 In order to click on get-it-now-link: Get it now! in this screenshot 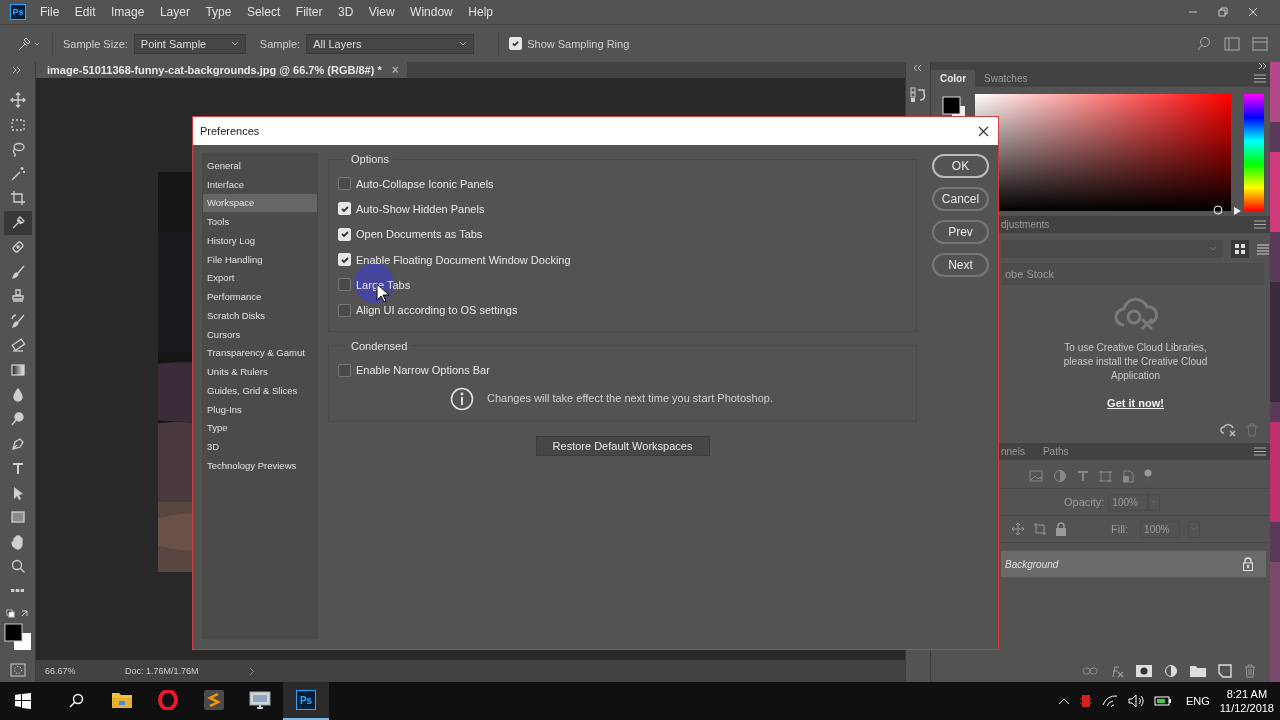, I will do `click(1135, 403)`.